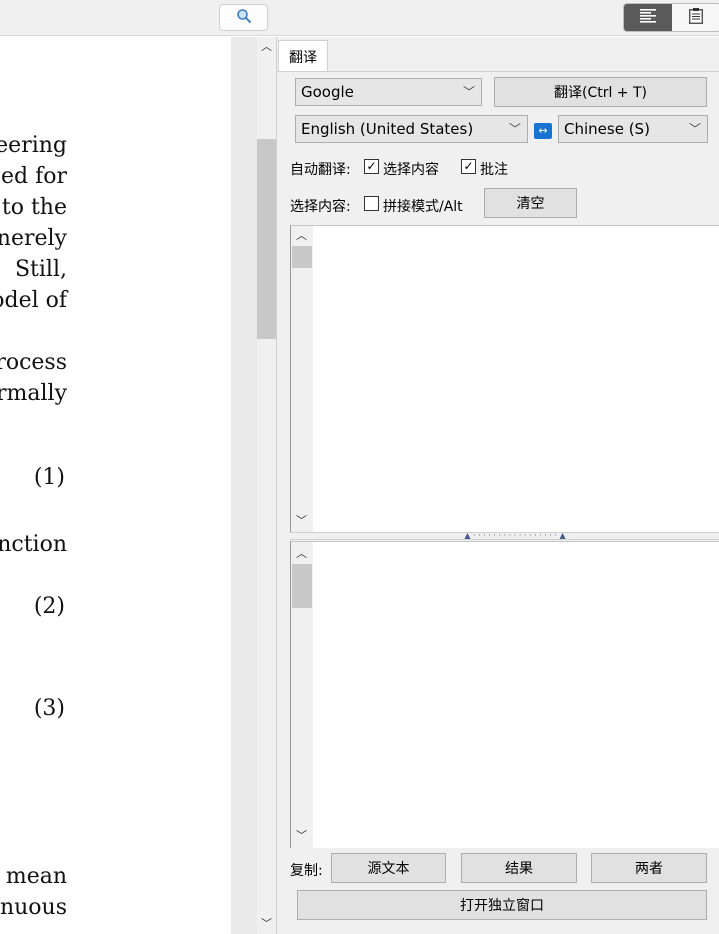 The width and height of the screenshot is (719, 934). Describe the element at coordinates (244, 485) in the screenshot. I see `page-gutter` at that location.